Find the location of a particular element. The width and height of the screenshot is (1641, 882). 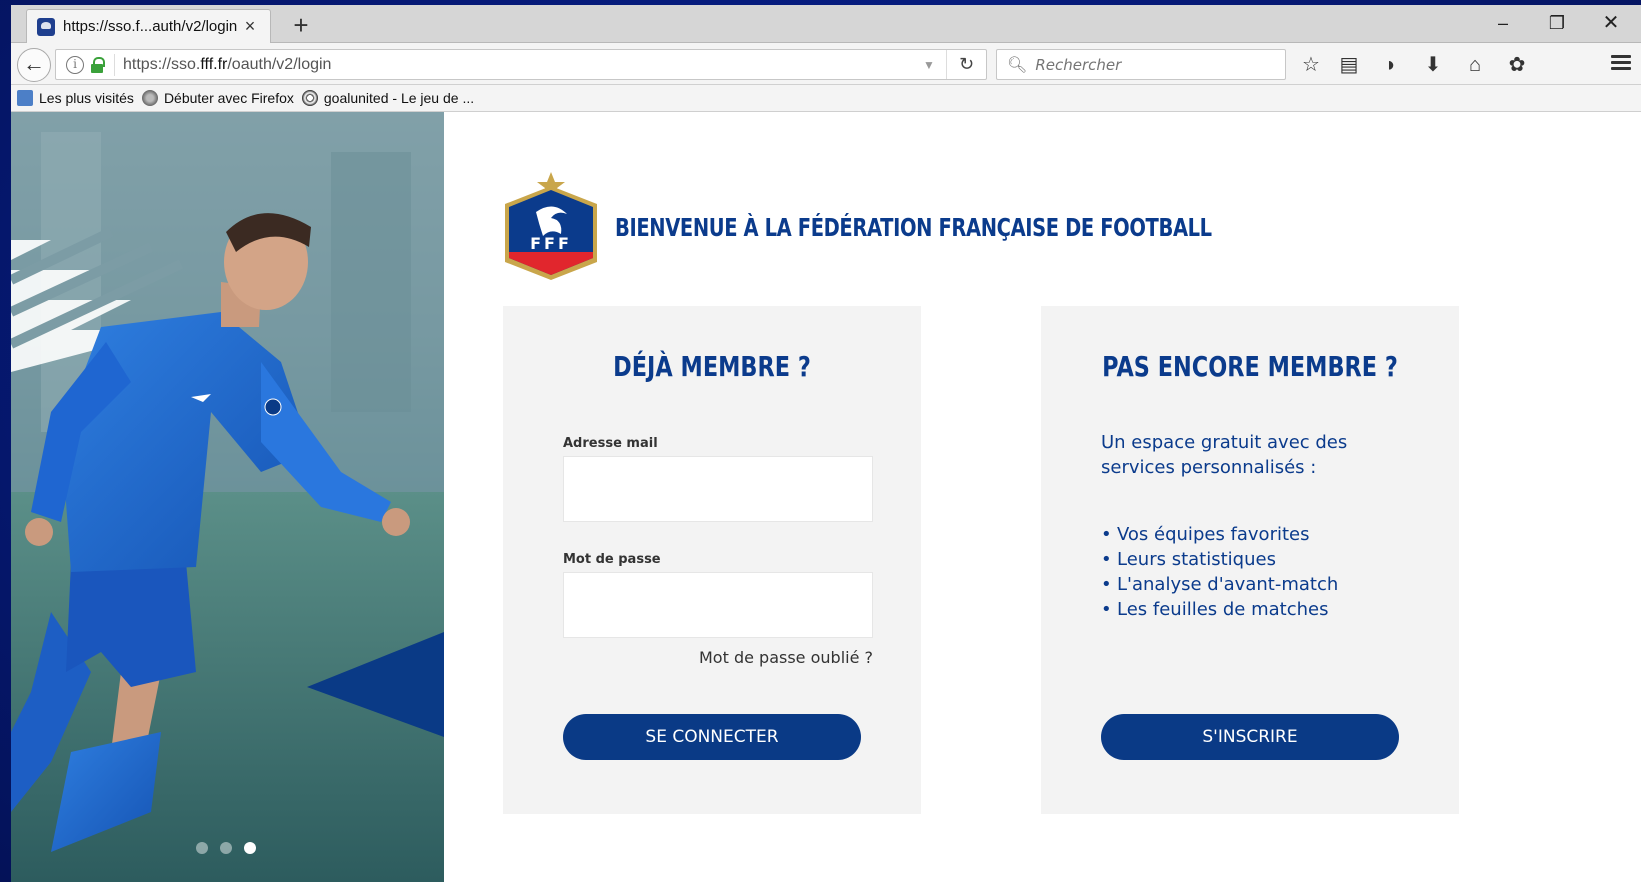

password-field is located at coordinates (718, 605).